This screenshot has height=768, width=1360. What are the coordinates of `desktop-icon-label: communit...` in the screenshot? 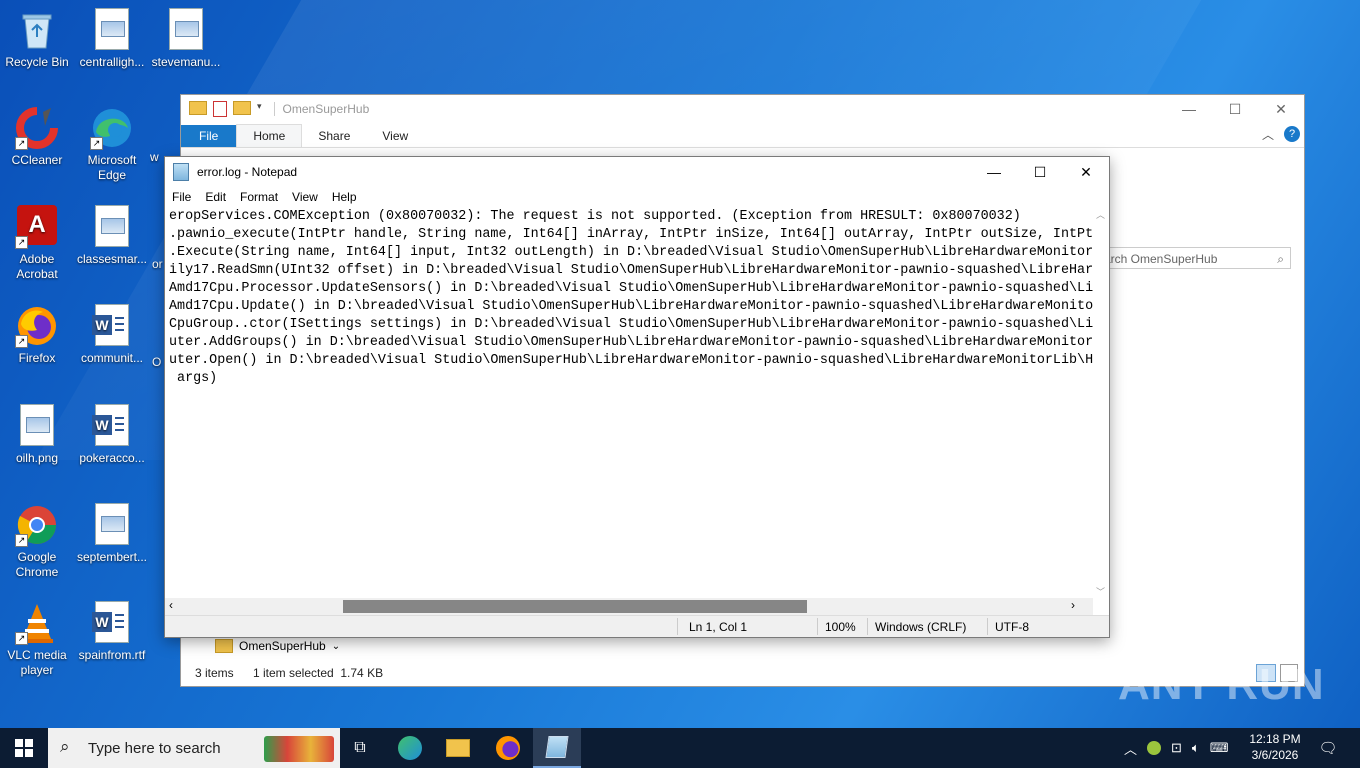 It's located at (111, 358).